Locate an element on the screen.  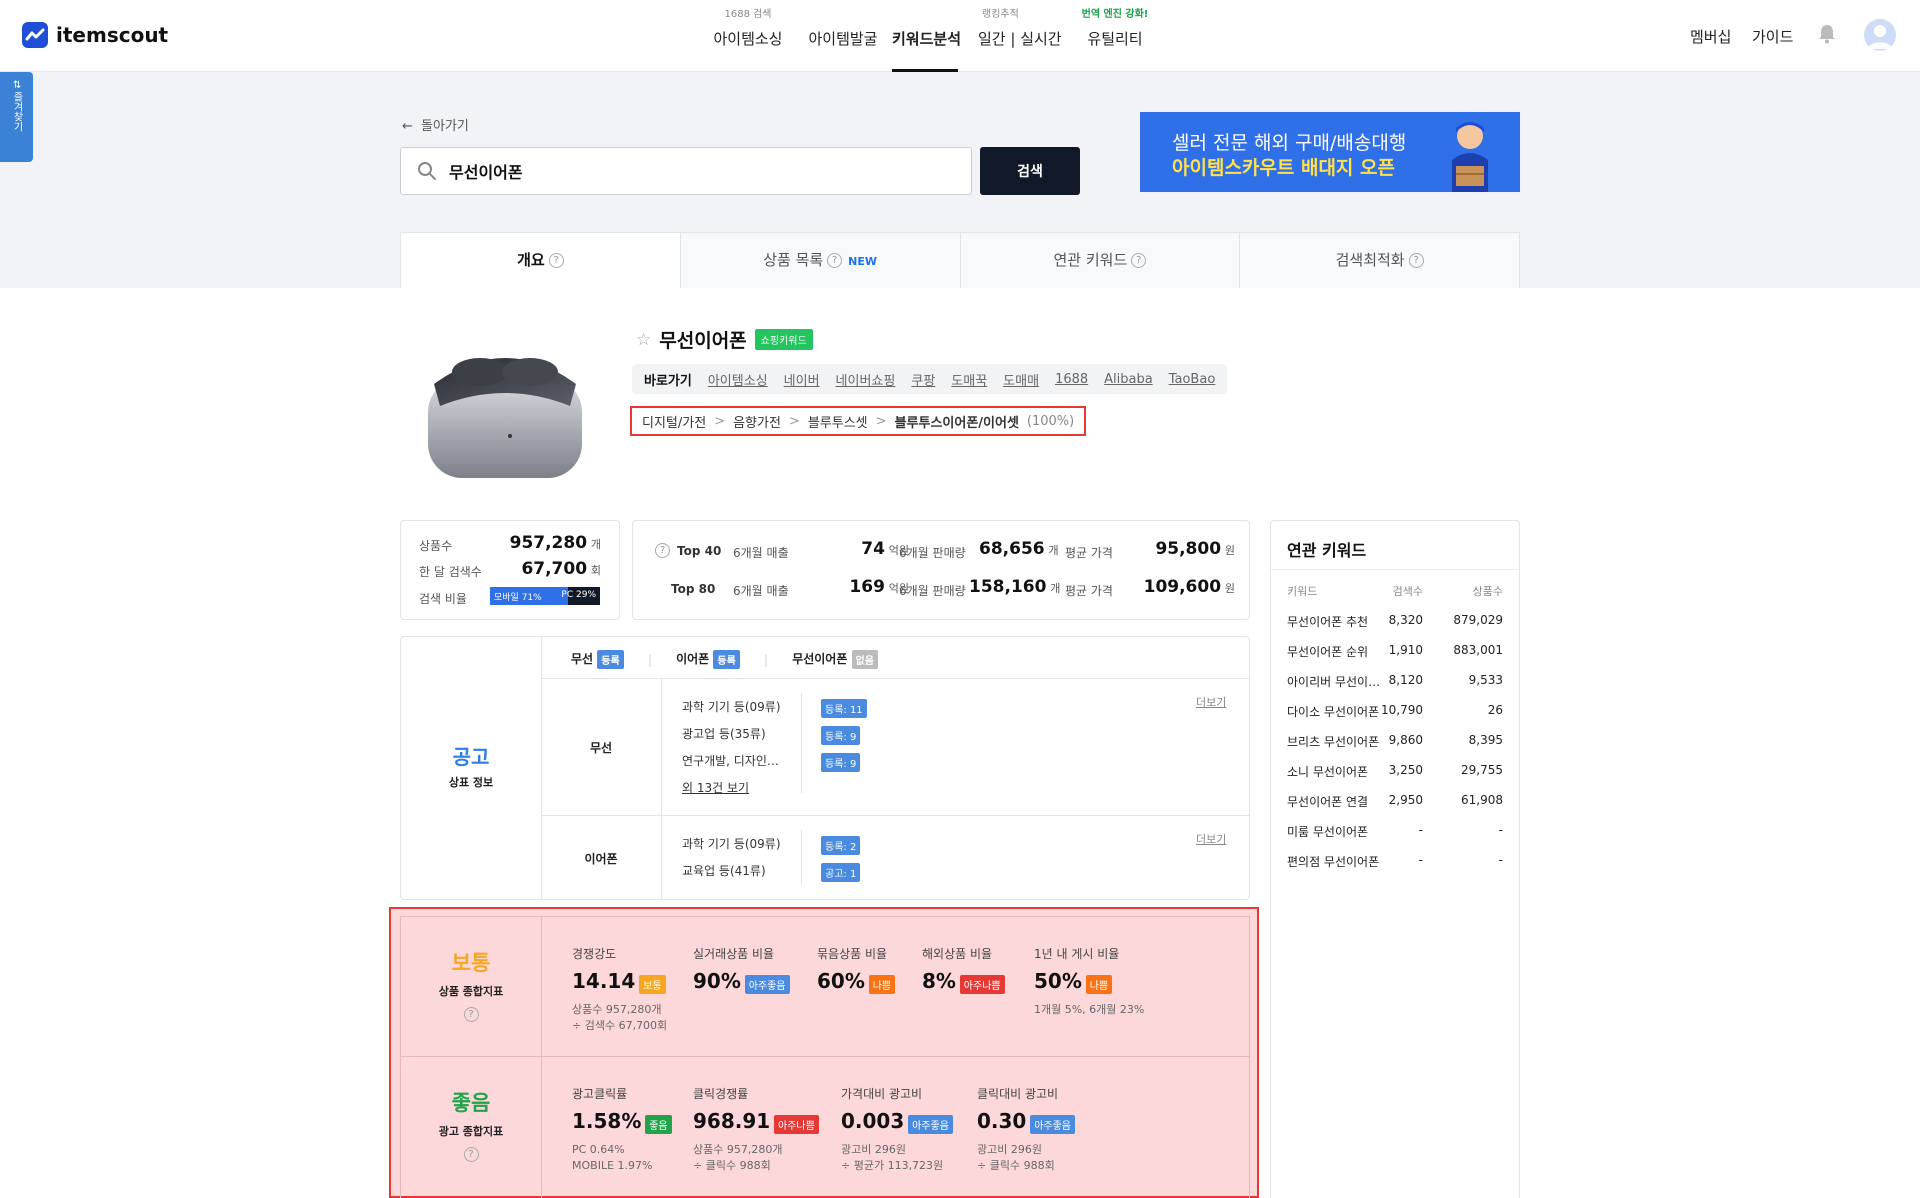
related-products: 61,908 is located at coordinates (1482, 800).